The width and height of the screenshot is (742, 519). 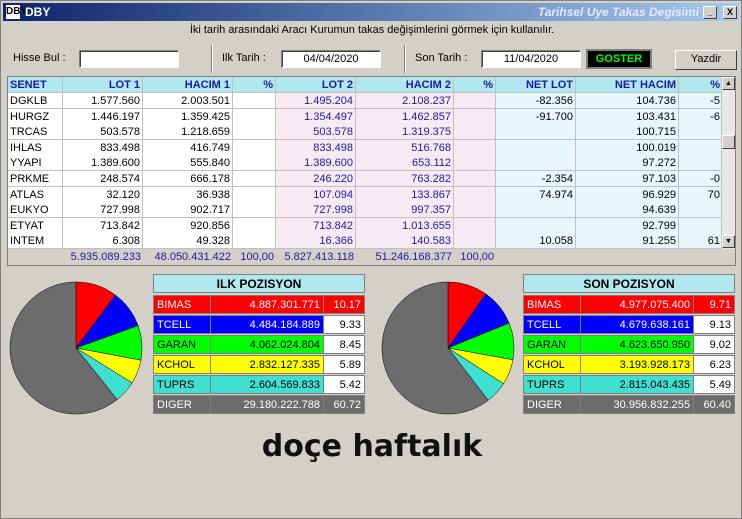 I want to click on table-cell: 100.019, so click(x=627, y=147).